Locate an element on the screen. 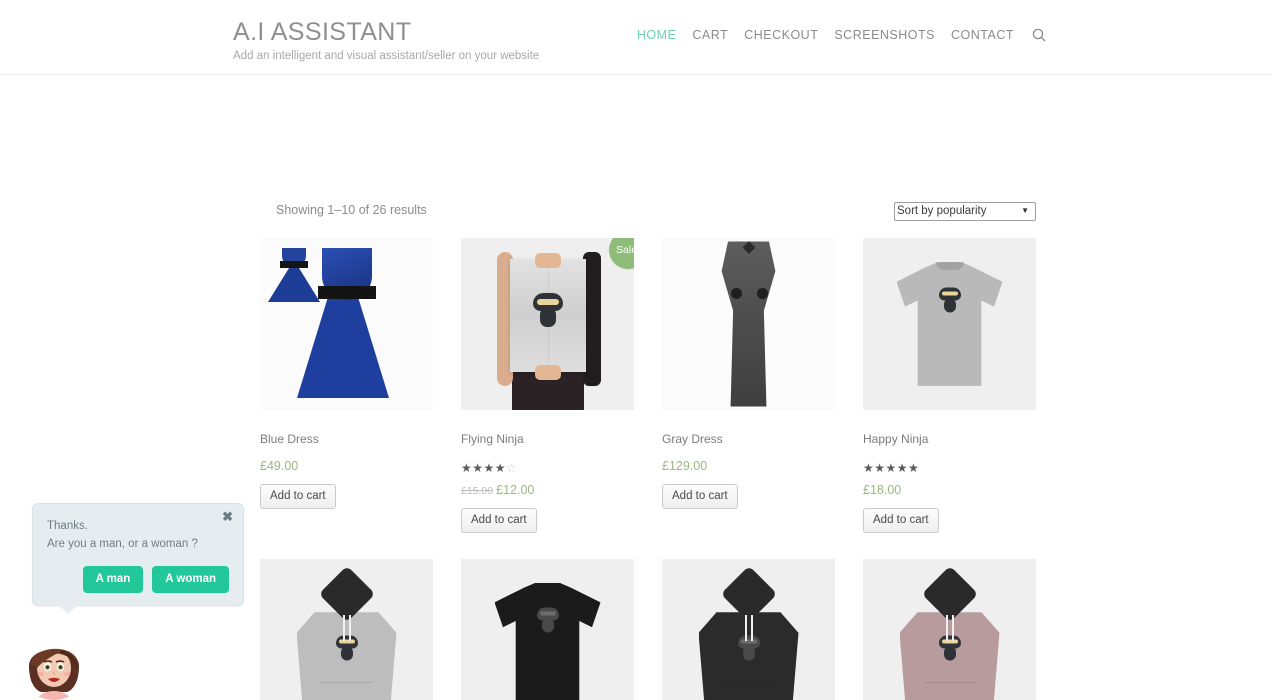 The image size is (1272, 700). chat-actions: A man A woman is located at coordinates (138, 579).